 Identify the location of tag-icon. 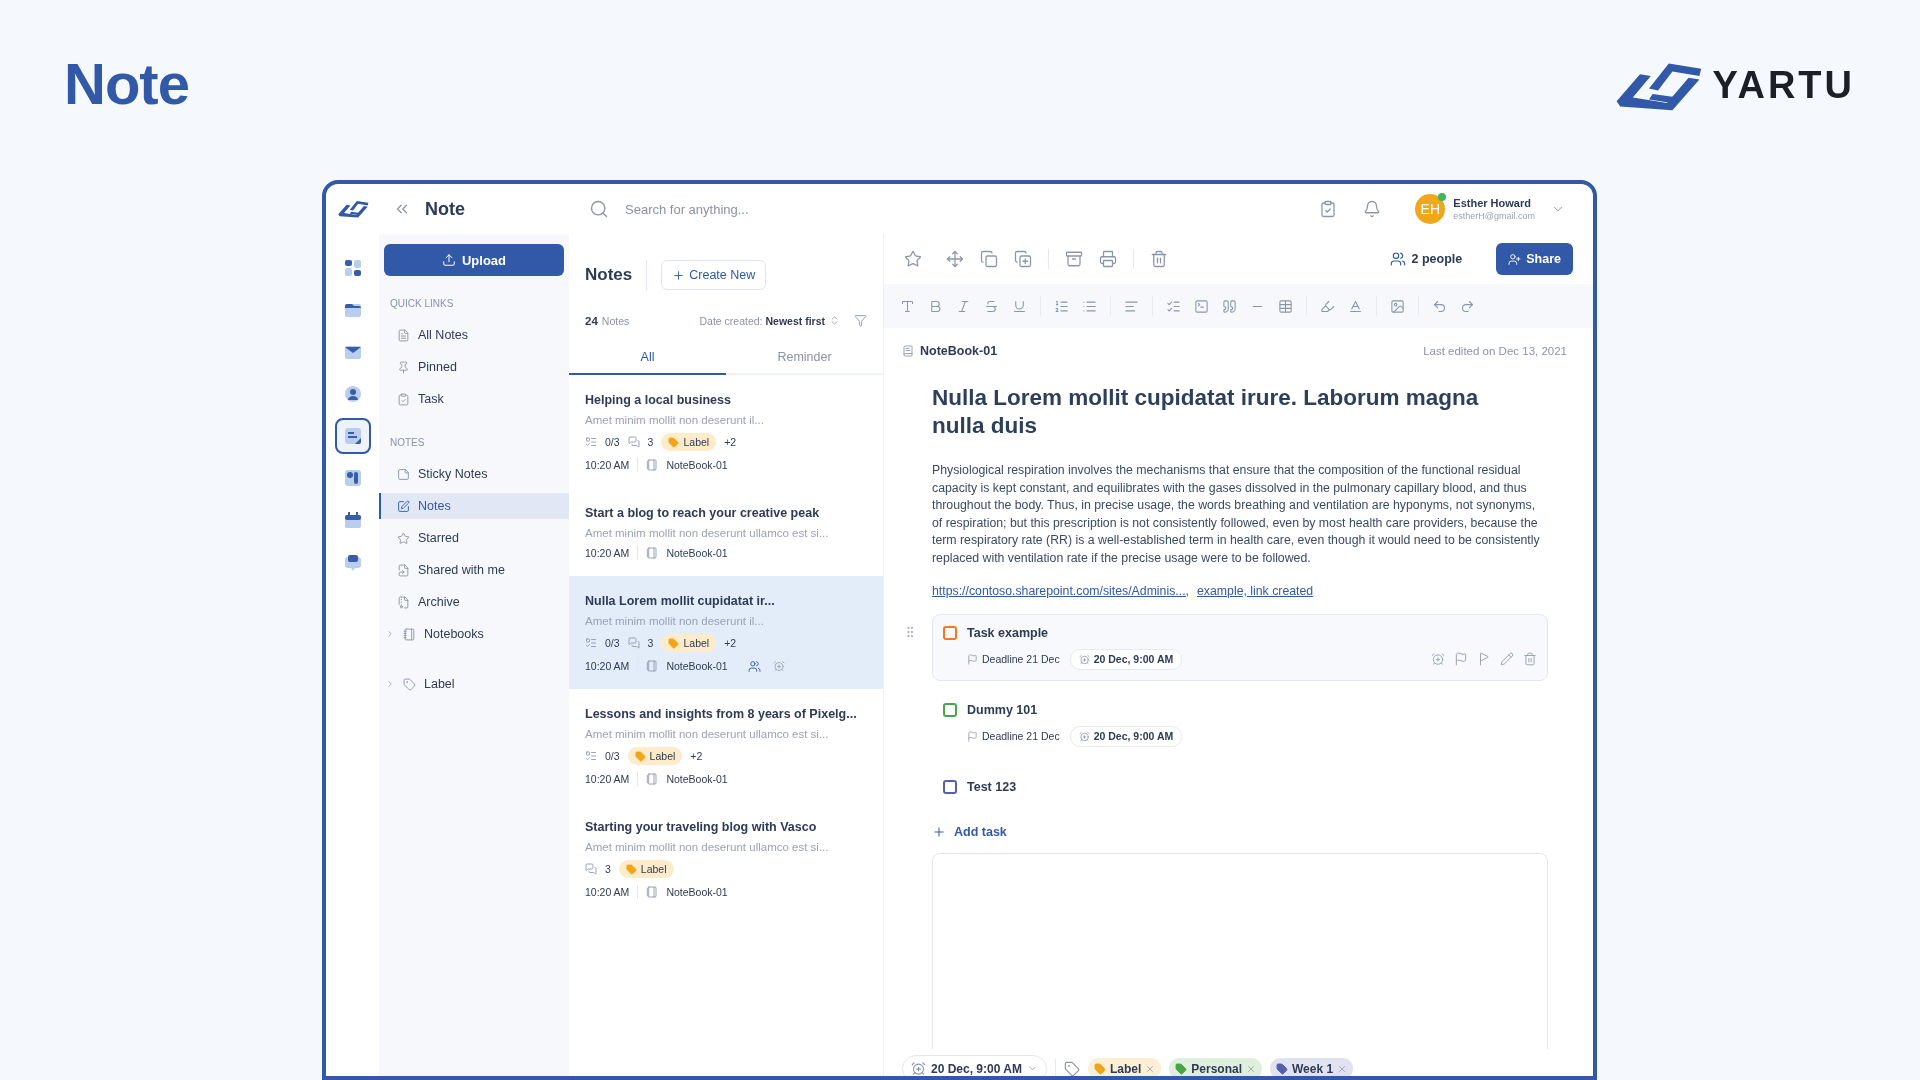
(640, 756).